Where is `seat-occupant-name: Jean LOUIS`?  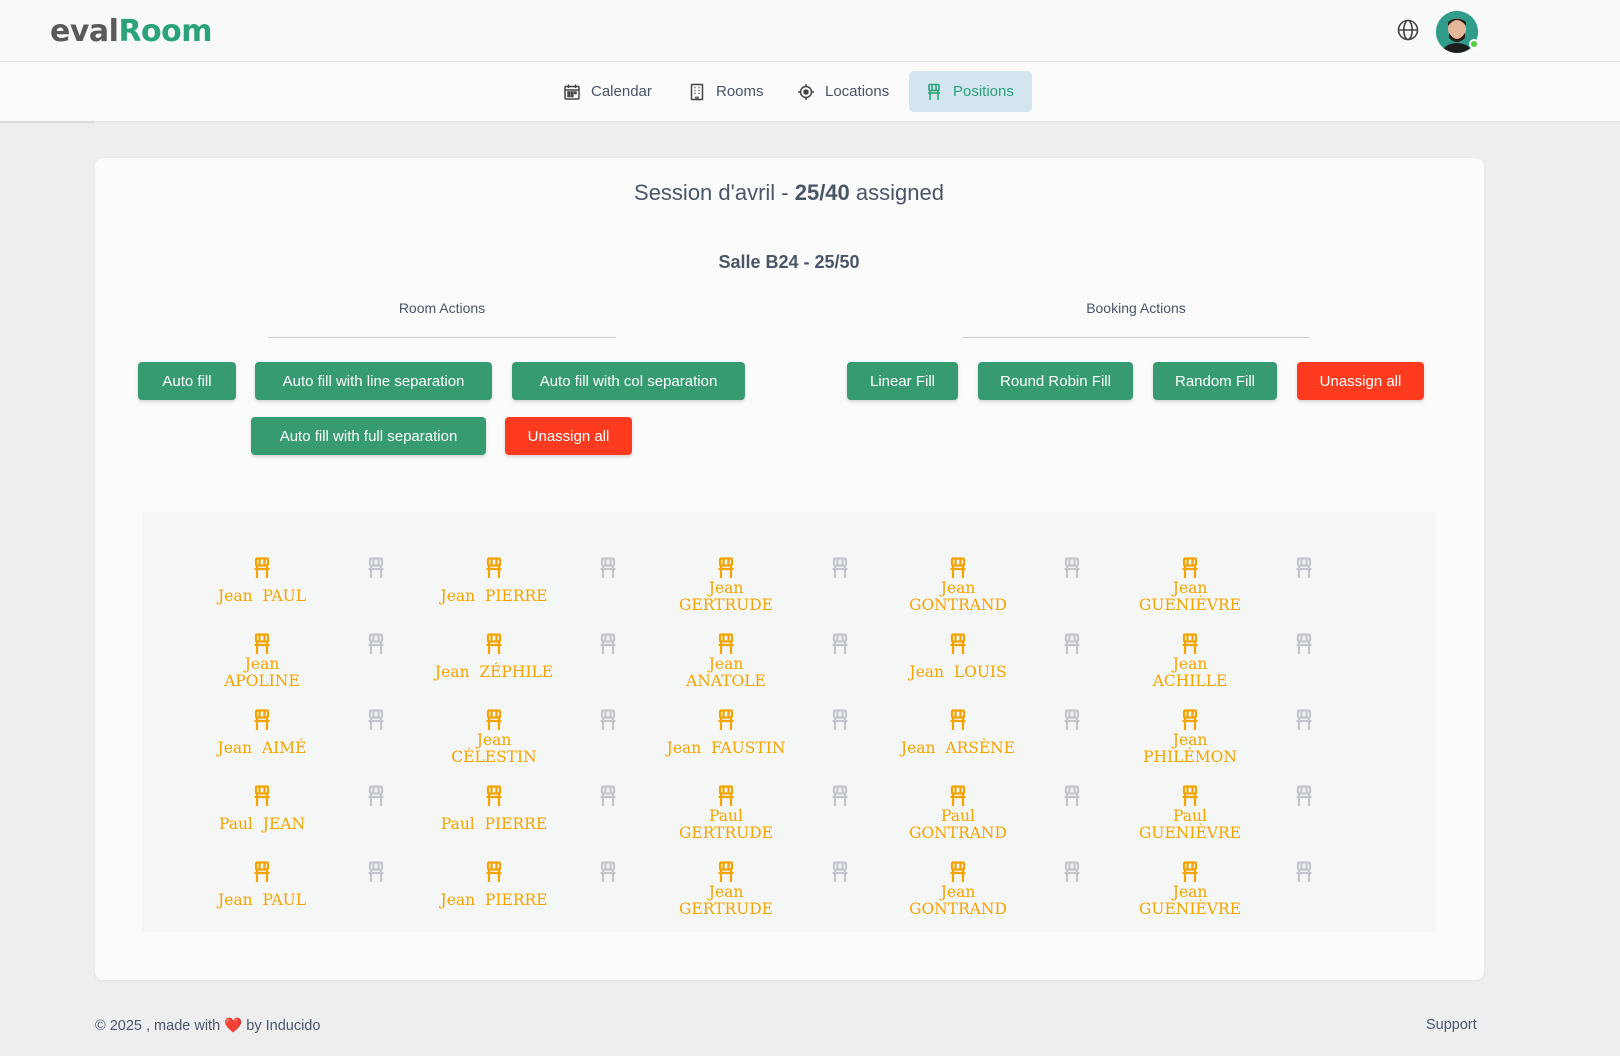 seat-occupant-name: Jean LOUIS is located at coordinates (958, 672).